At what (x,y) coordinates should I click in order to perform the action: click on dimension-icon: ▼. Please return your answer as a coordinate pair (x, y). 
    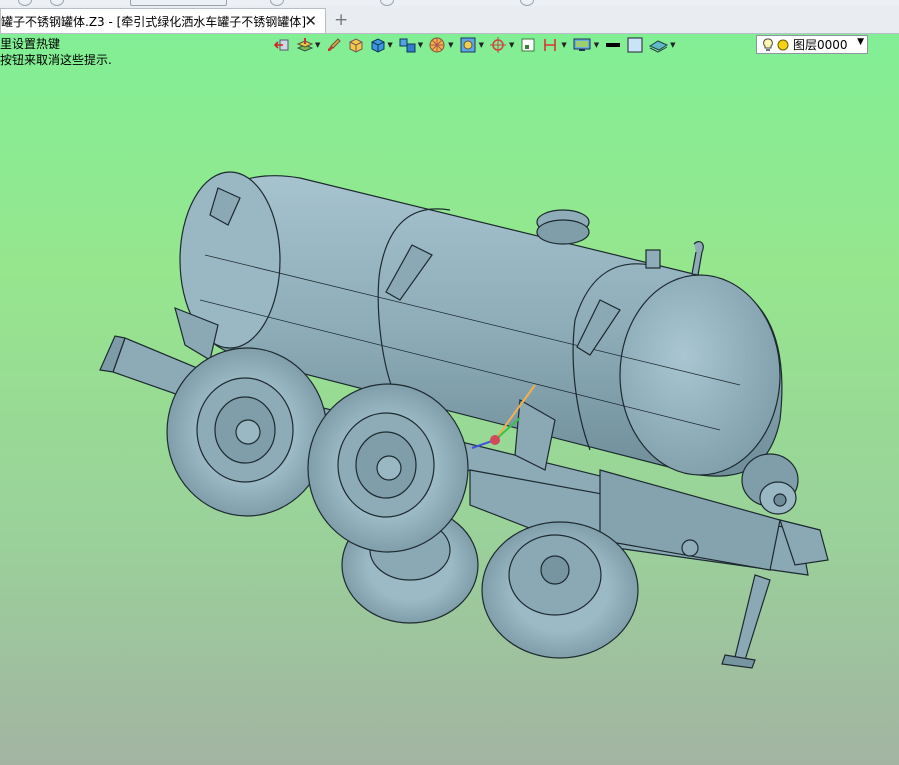
    Looking at the image, I should click on (554, 45).